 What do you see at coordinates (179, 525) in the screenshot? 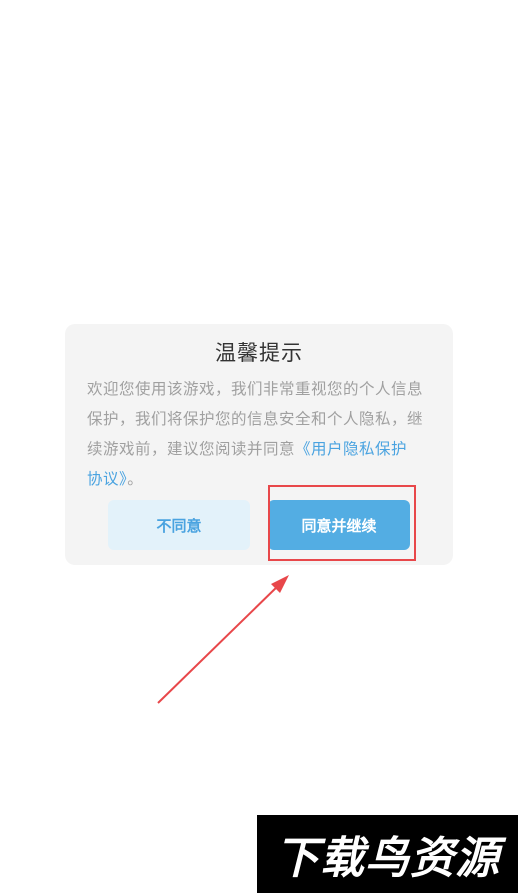
I see `disagree-button: 不同意` at bounding box center [179, 525].